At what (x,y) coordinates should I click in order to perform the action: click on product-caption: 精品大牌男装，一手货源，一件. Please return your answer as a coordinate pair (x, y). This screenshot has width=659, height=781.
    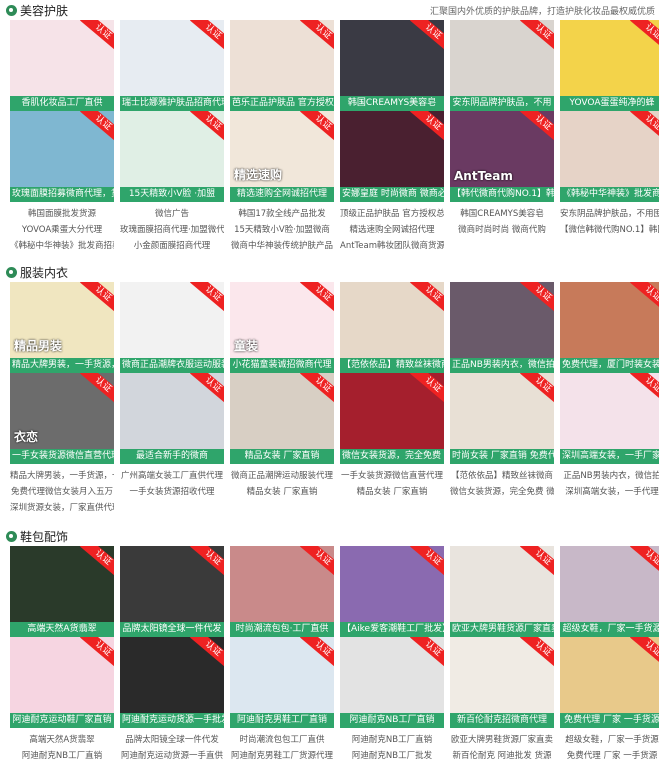
    Looking at the image, I should click on (62, 365).